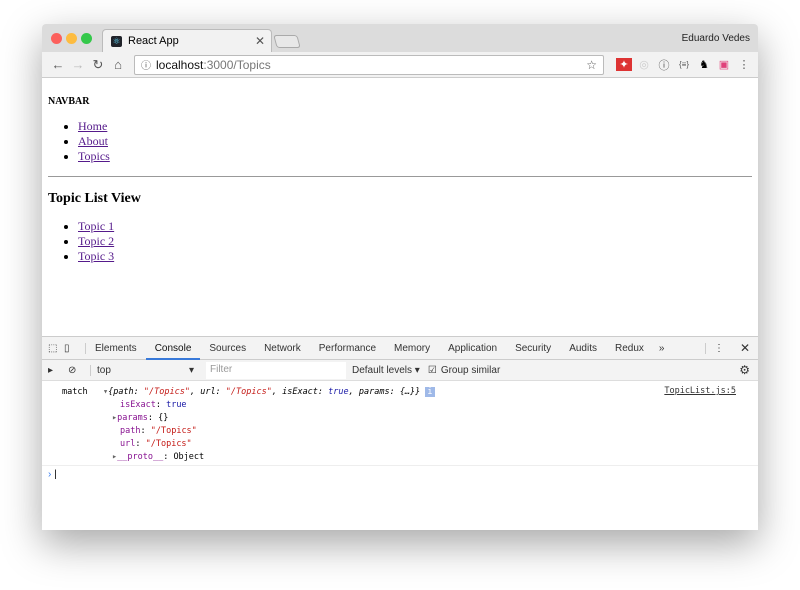  I want to click on tab-performance: Performance, so click(347, 348).